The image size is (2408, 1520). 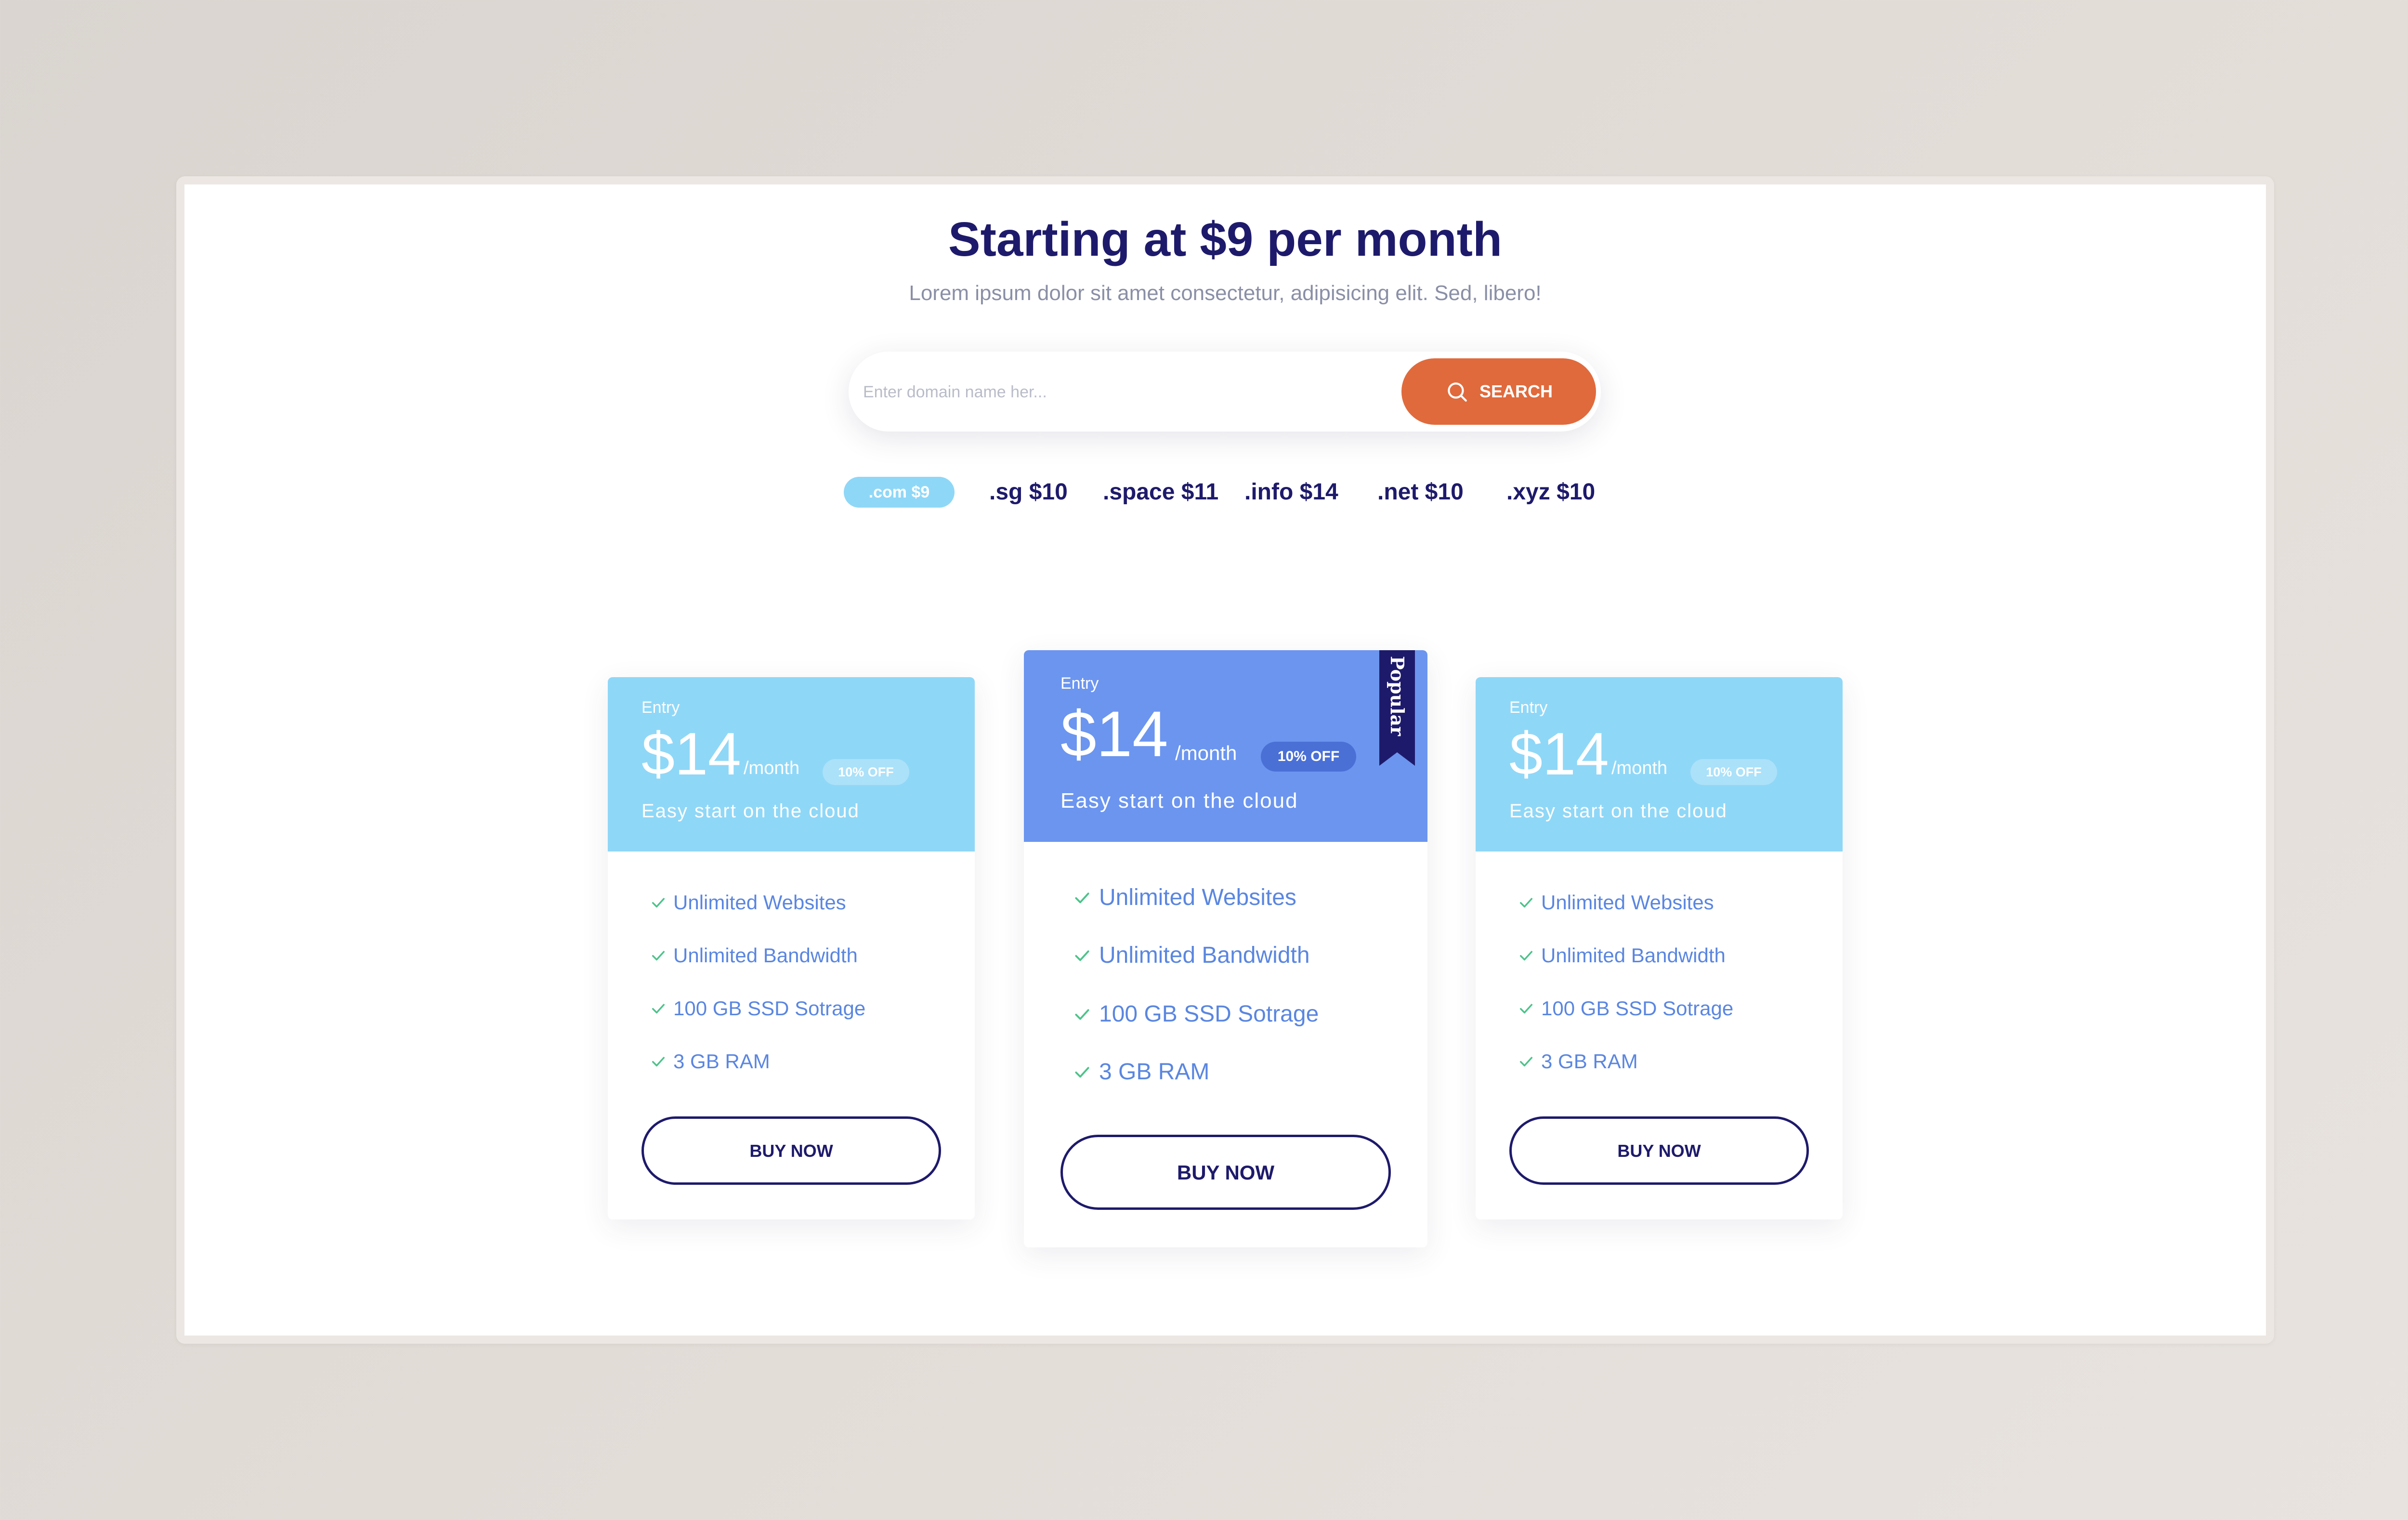 What do you see at coordinates (899, 492) in the screenshot?
I see `tld-option-com: .com $9` at bounding box center [899, 492].